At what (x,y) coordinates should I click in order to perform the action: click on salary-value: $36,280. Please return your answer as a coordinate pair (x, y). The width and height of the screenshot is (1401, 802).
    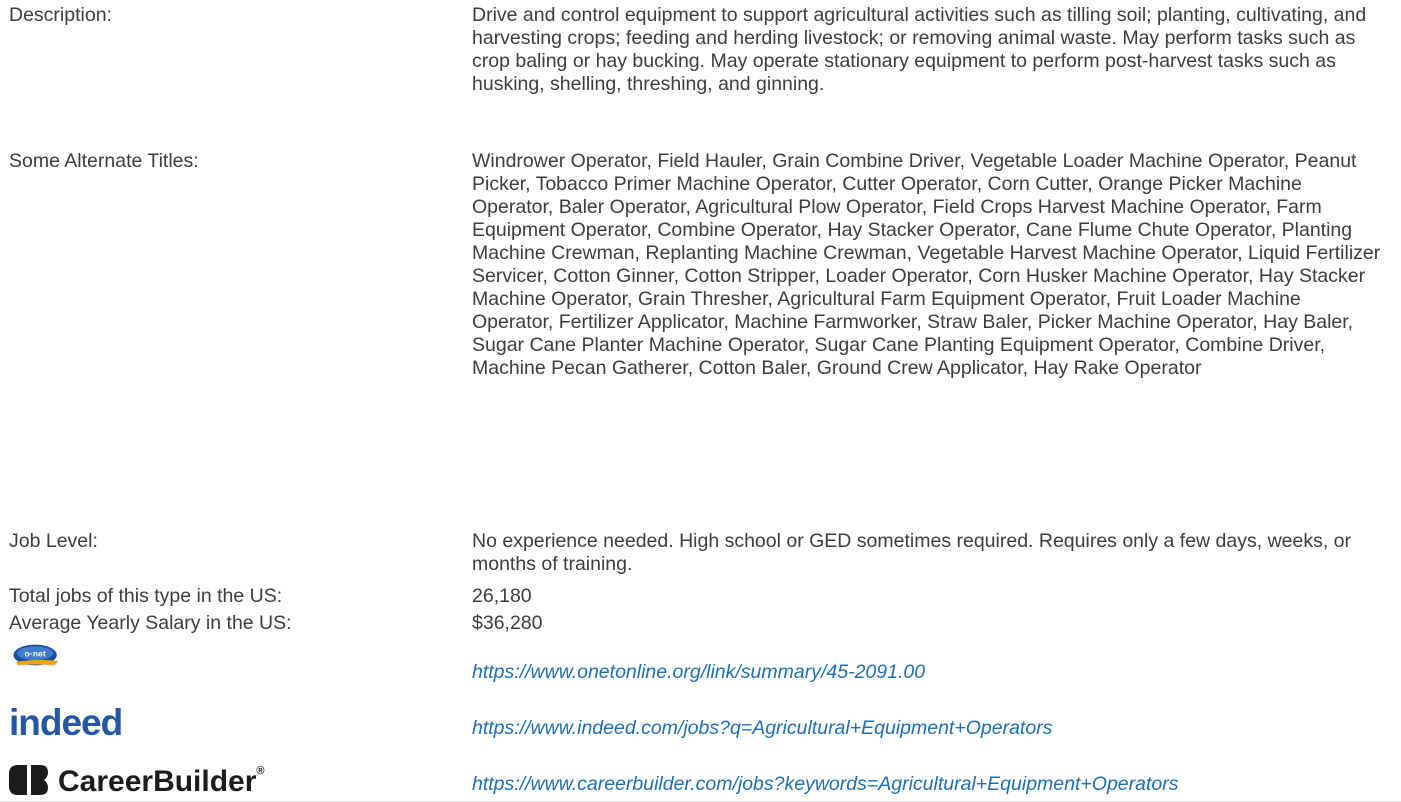
    Looking at the image, I should click on (507, 623).